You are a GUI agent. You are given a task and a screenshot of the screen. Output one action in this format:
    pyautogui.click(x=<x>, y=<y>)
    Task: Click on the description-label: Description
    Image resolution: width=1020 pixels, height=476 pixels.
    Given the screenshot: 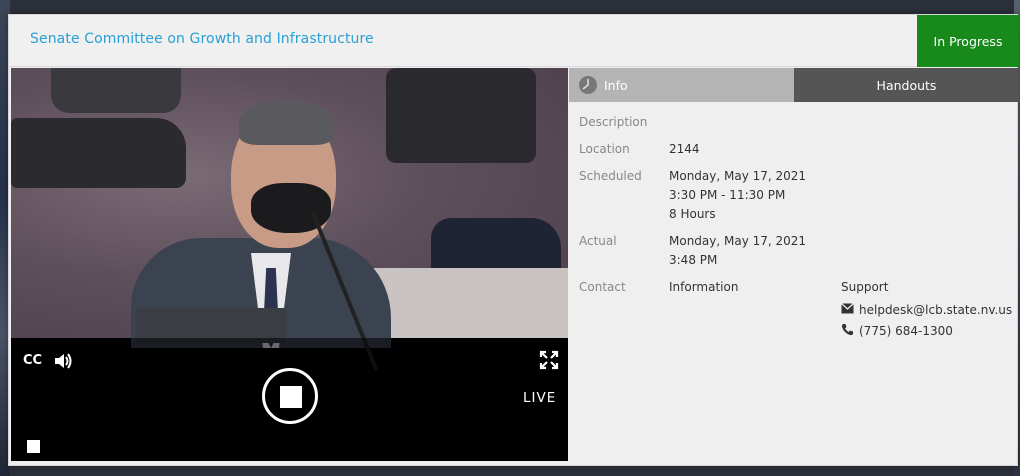 What is the action you would take?
    pyautogui.click(x=613, y=122)
    